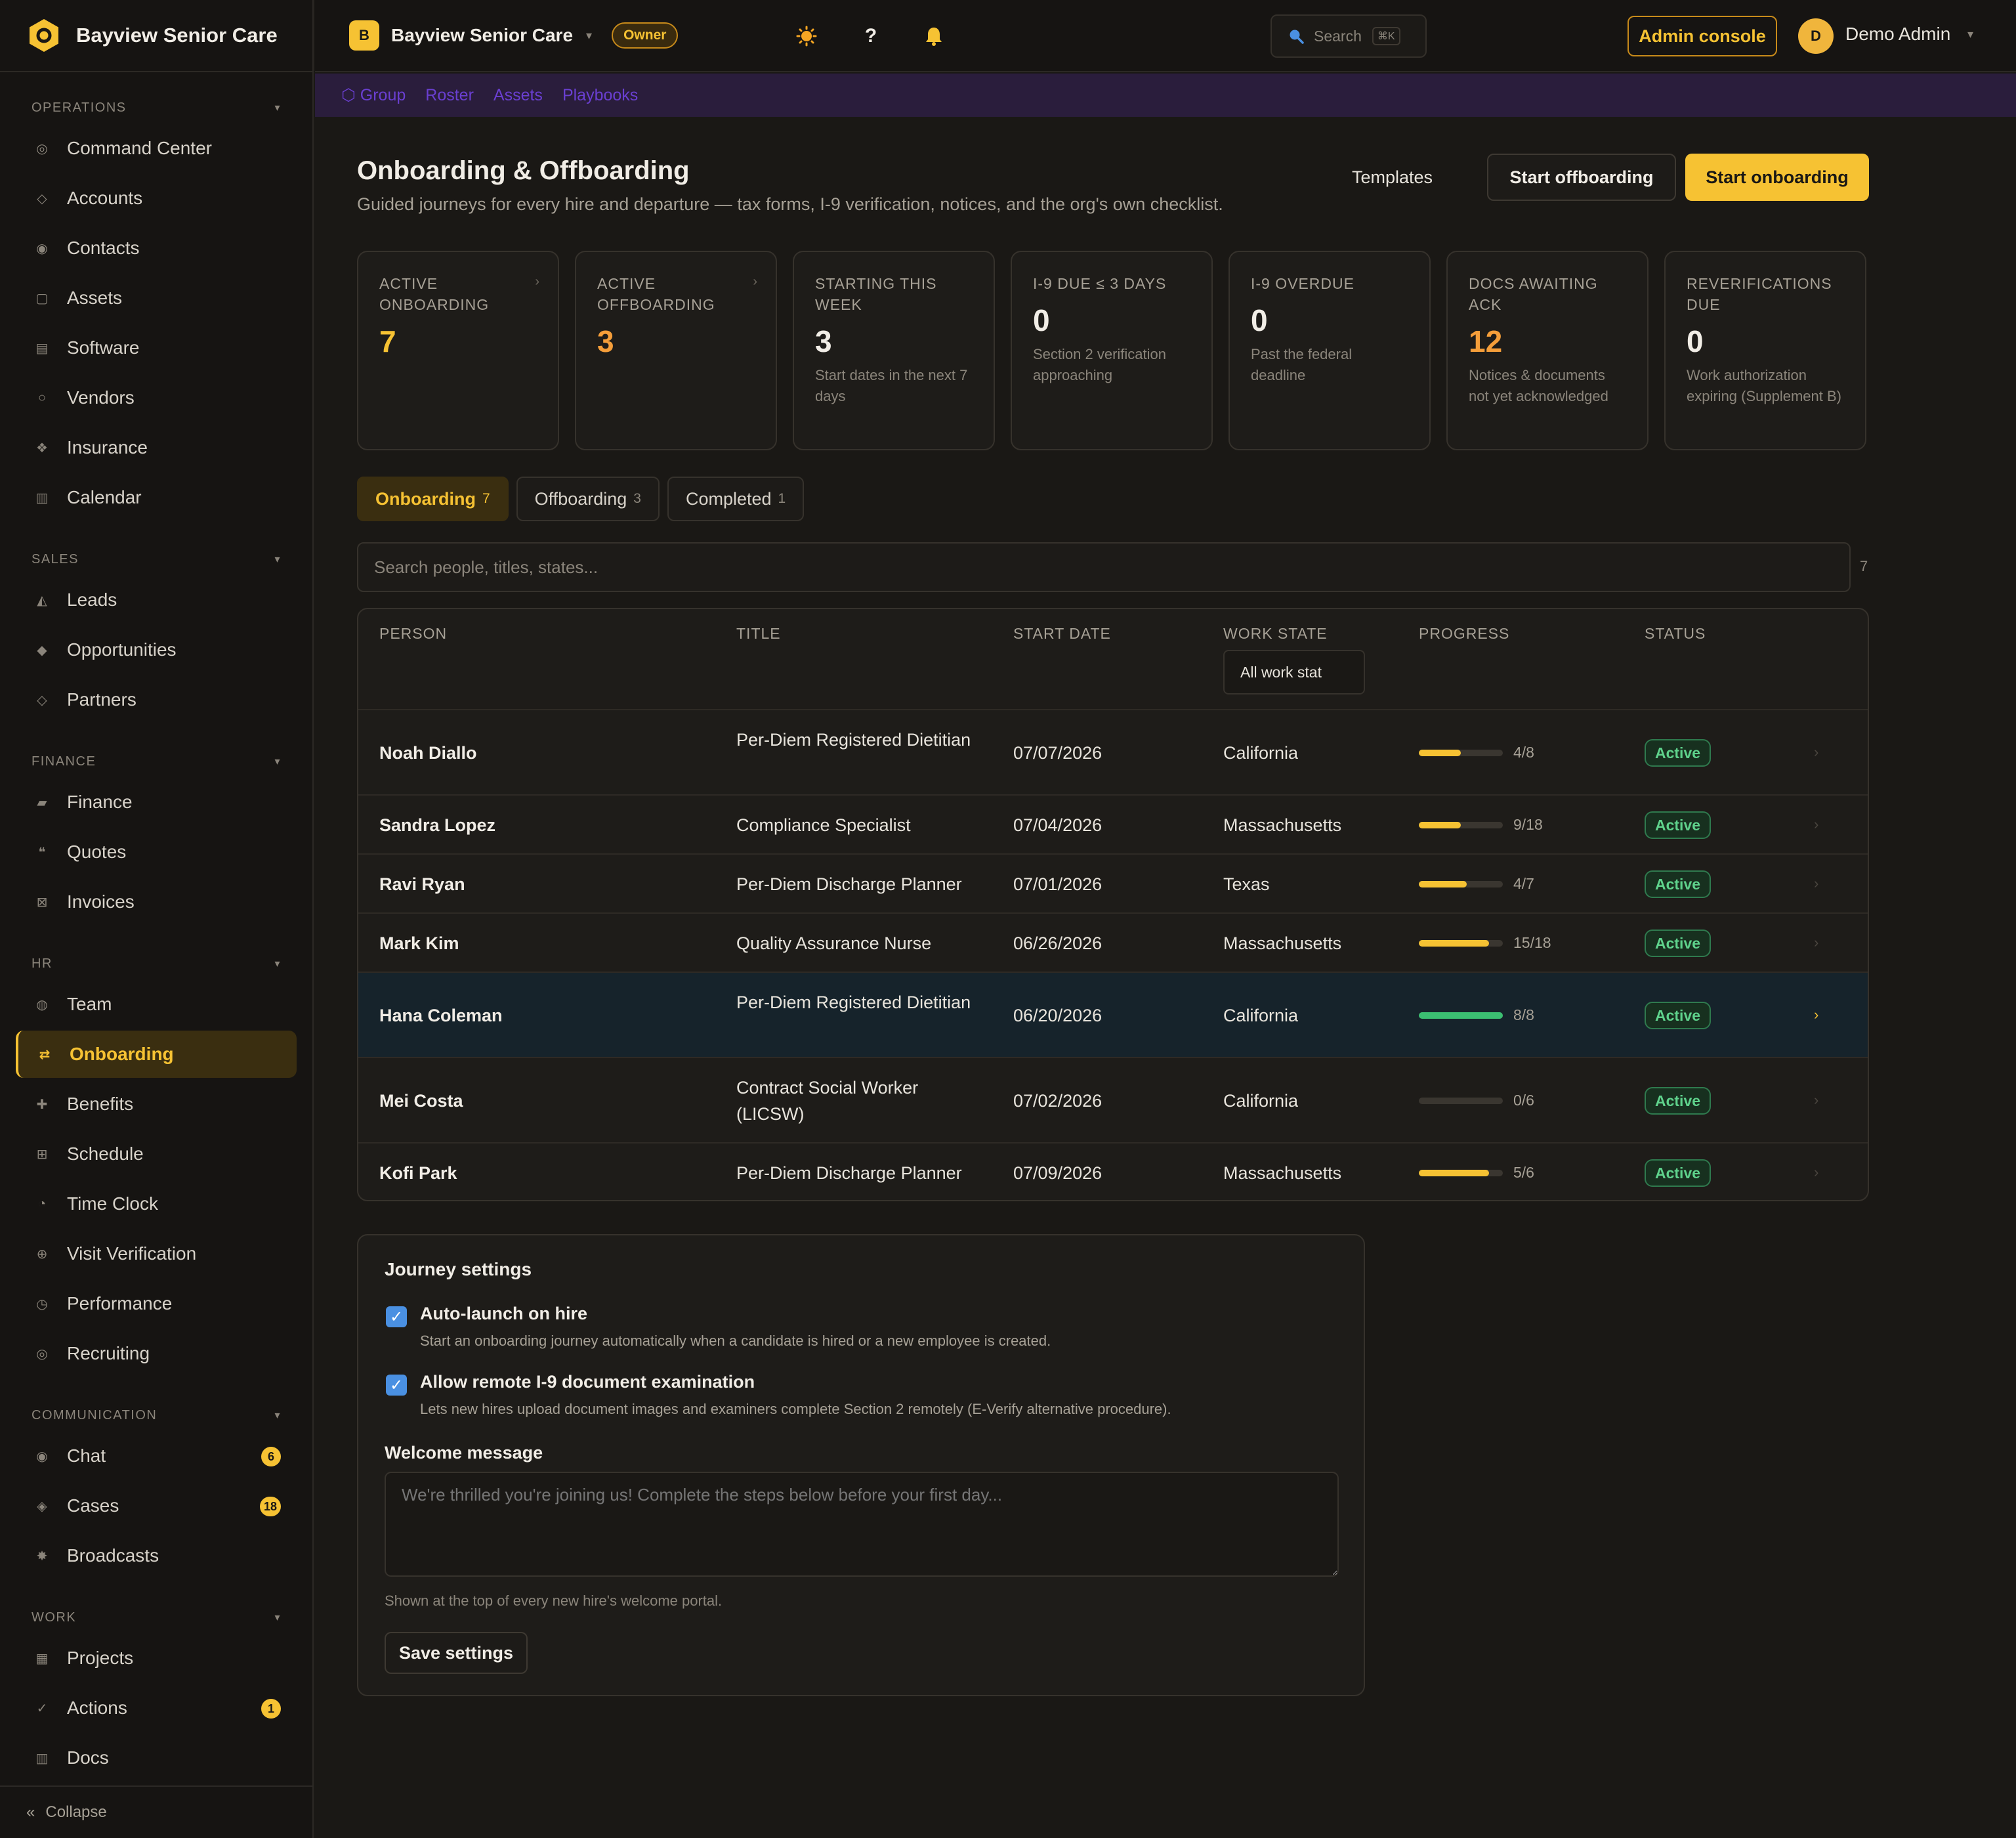 The width and height of the screenshot is (2016, 1838). Describe the element at coordinates (396, 1316) in the screenshot. I see `auto-launch-checkbox: ✓` at that location.